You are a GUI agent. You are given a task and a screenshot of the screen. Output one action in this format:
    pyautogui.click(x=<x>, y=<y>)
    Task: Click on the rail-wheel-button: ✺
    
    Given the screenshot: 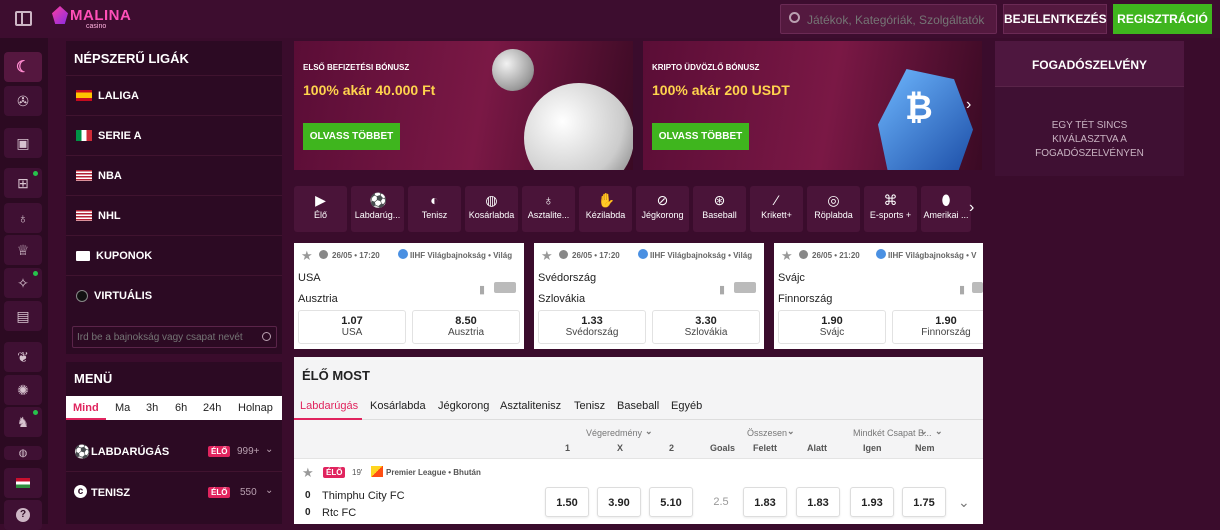 What is the action you would take?
    pyautogui.click(x=23, y=390)
    